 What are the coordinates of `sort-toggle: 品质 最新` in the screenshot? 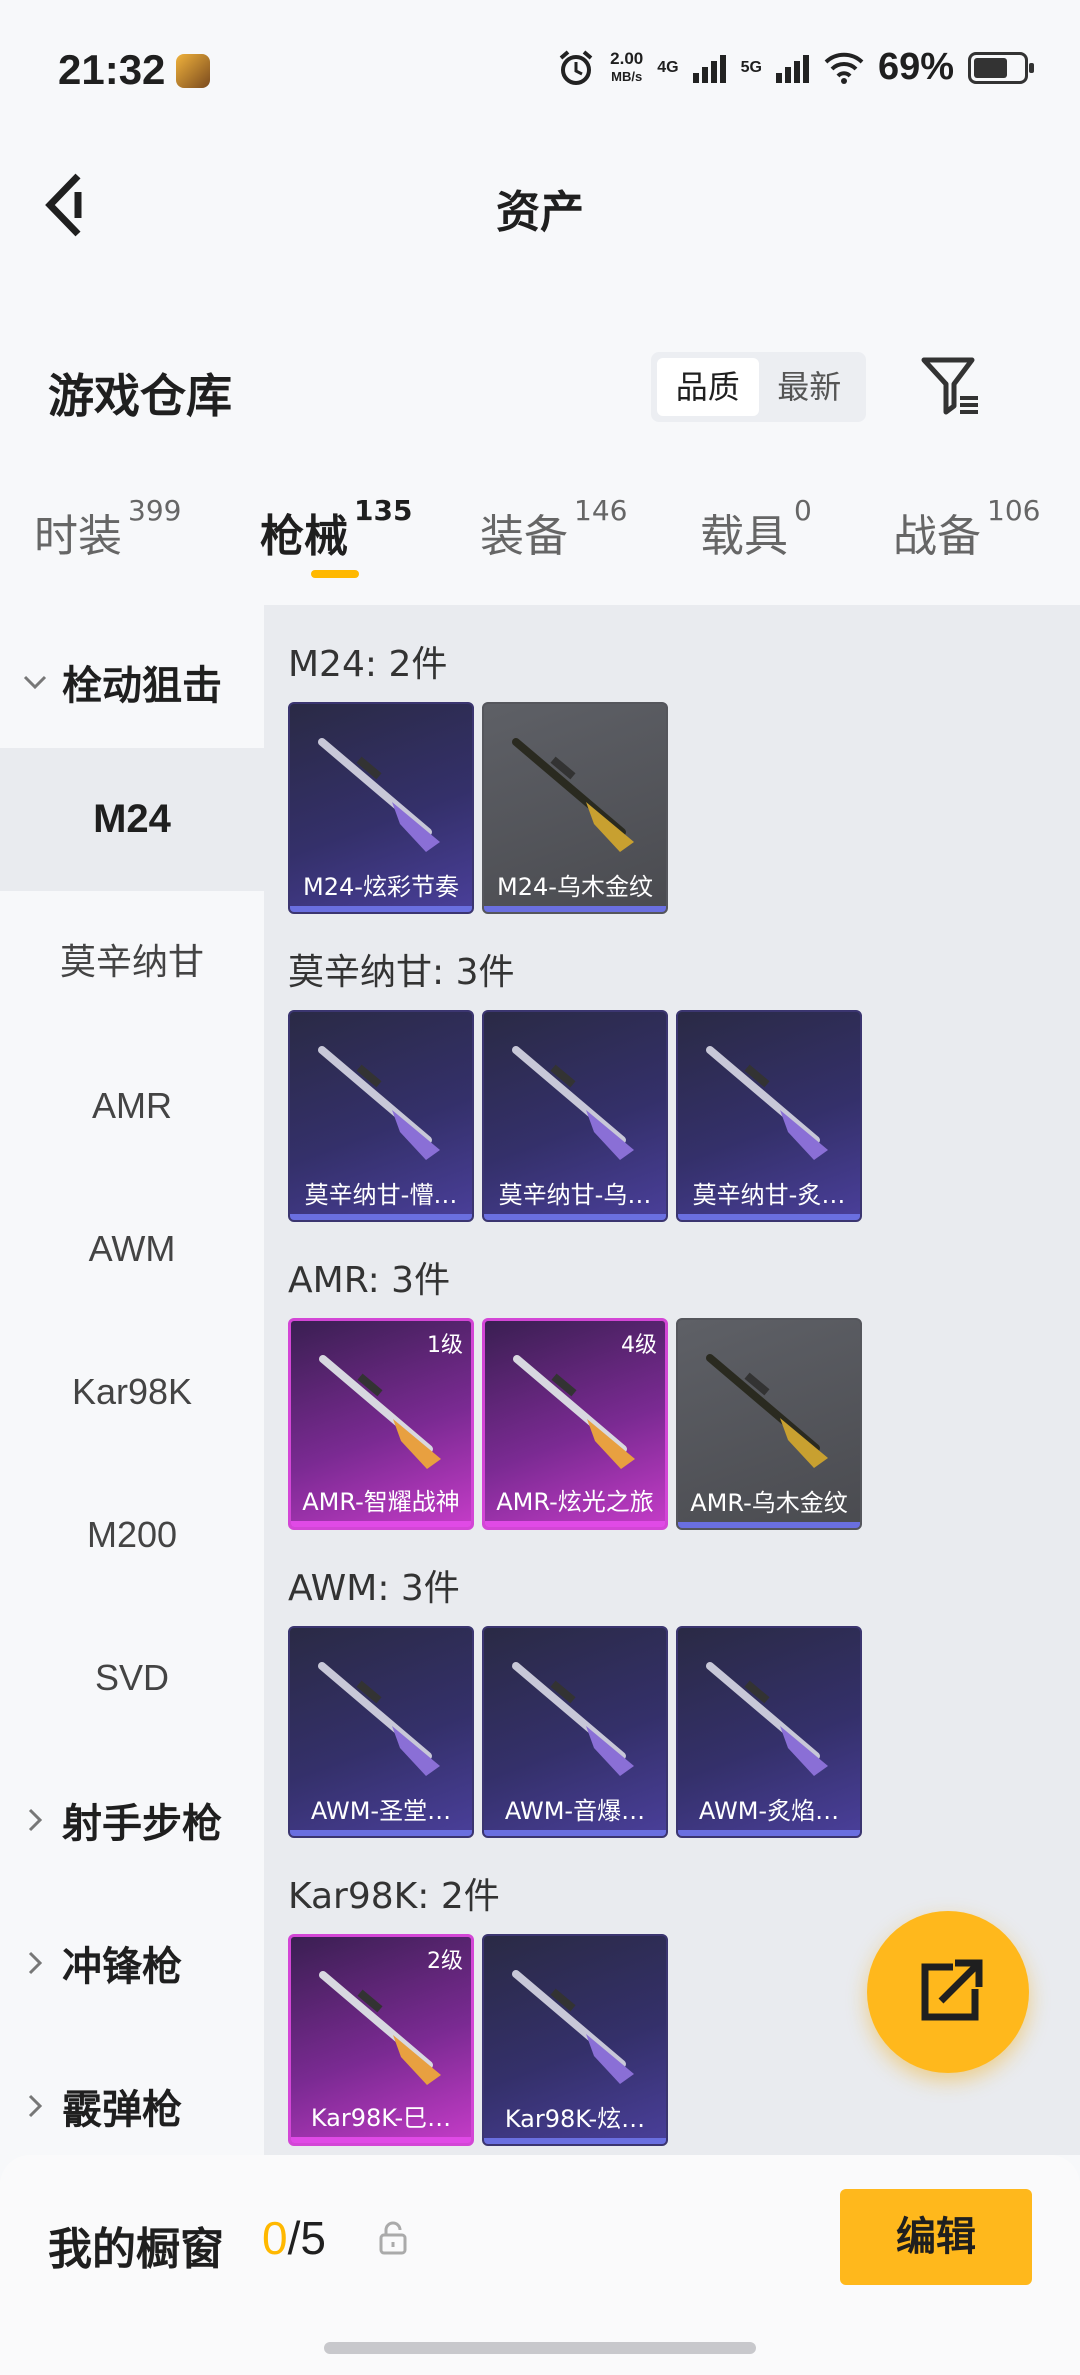 It's located at (758, 387).